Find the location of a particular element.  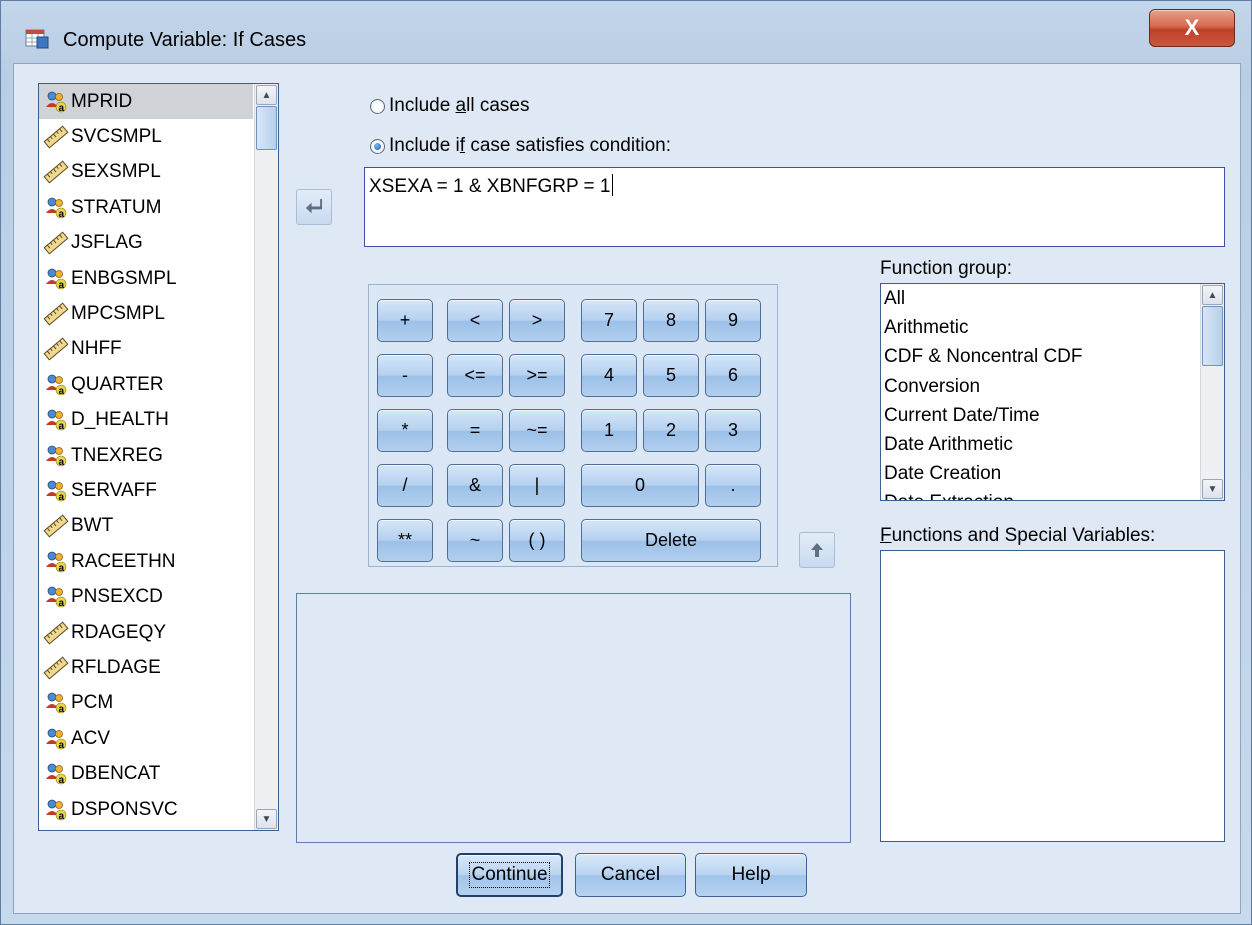

variable-name: ACV is located at coordinates (91, 738).